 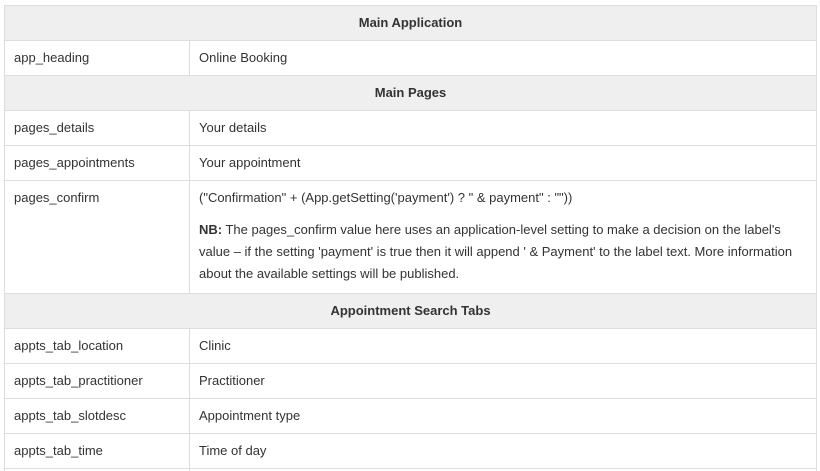 I want to click on setting-key: appts_tab_practitioner, so click(x=97, y=381).